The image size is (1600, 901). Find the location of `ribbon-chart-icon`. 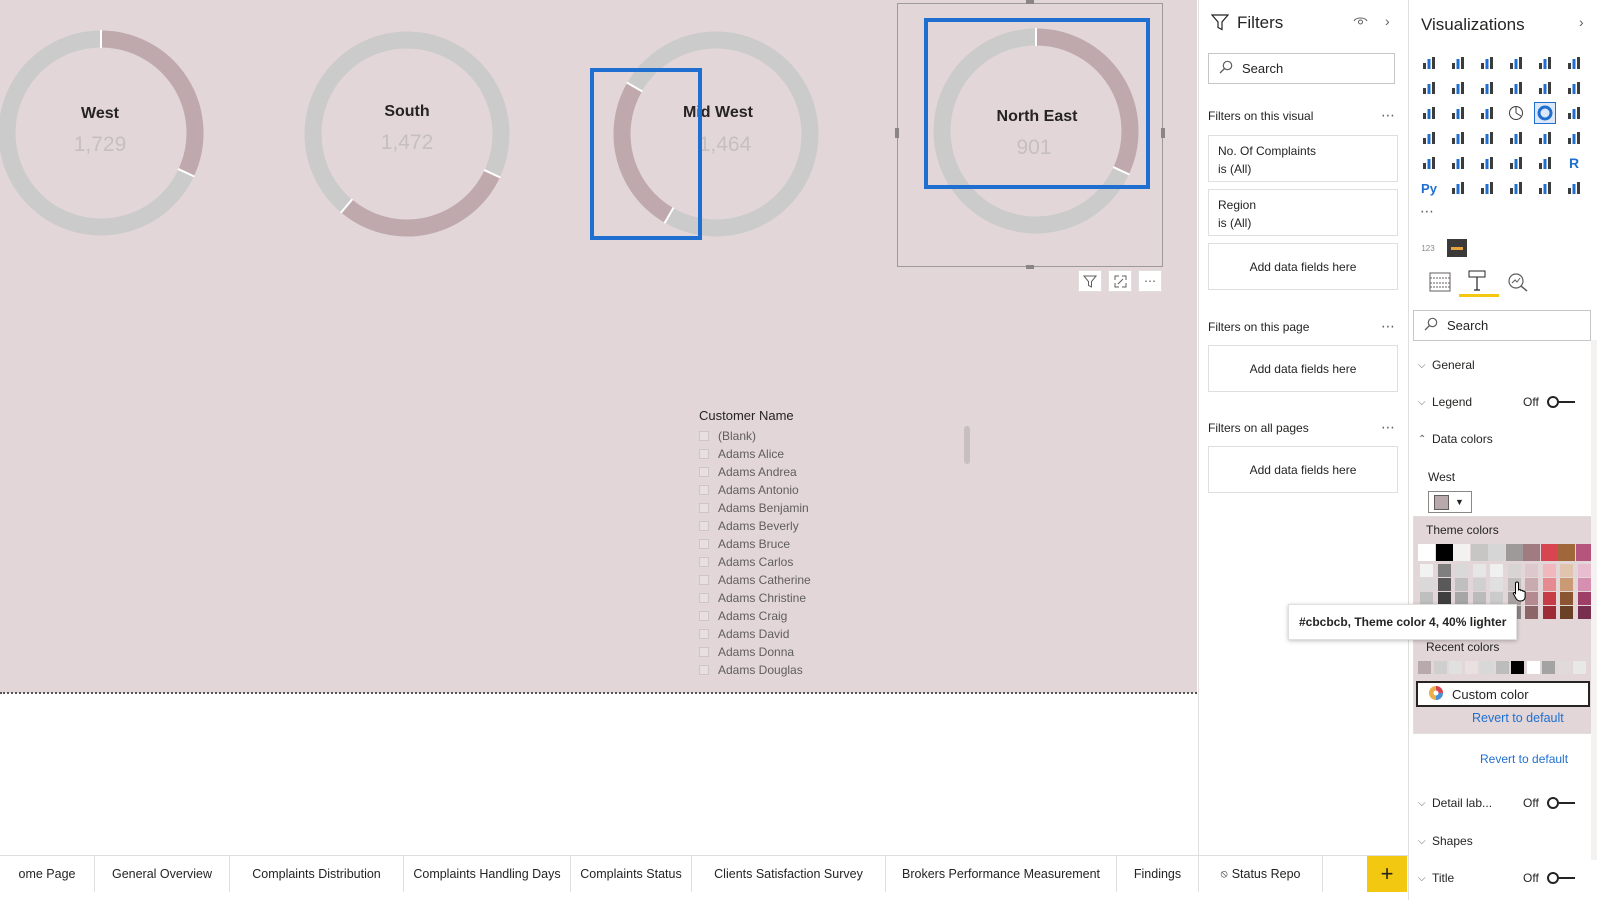

ribbon-chart-icon is located at coordinates (1574, 88).